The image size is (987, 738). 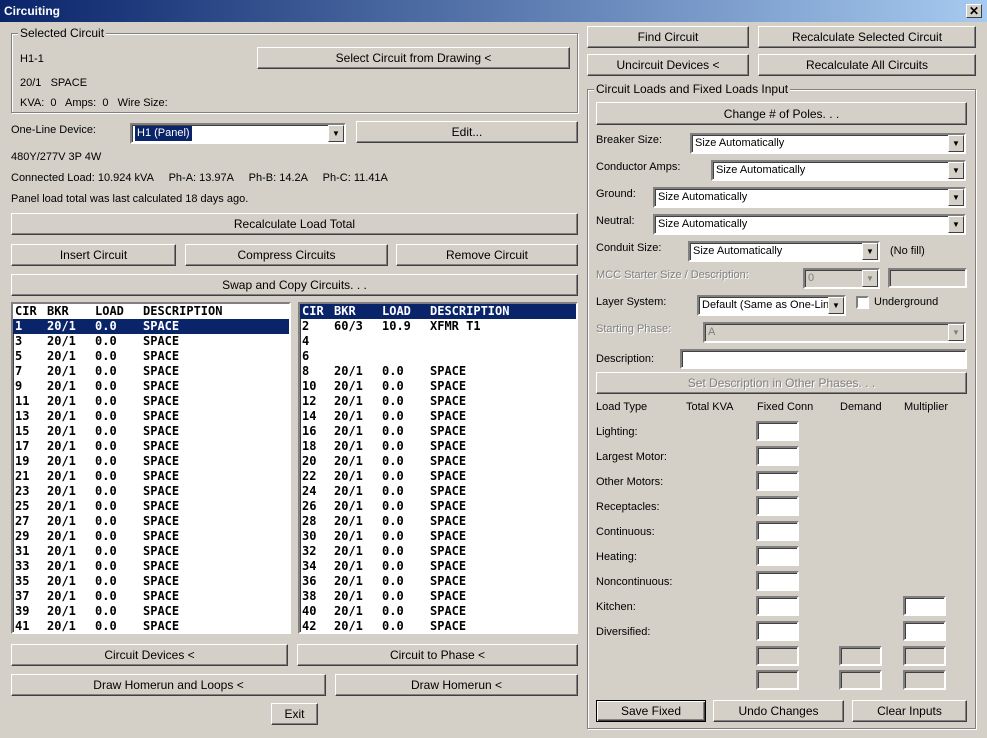 What do you see at coordinates (151, 446) in the screenshot?
I see `table-row: 17 20/1 0.0 SPACE` at bounding box center [151, 446].